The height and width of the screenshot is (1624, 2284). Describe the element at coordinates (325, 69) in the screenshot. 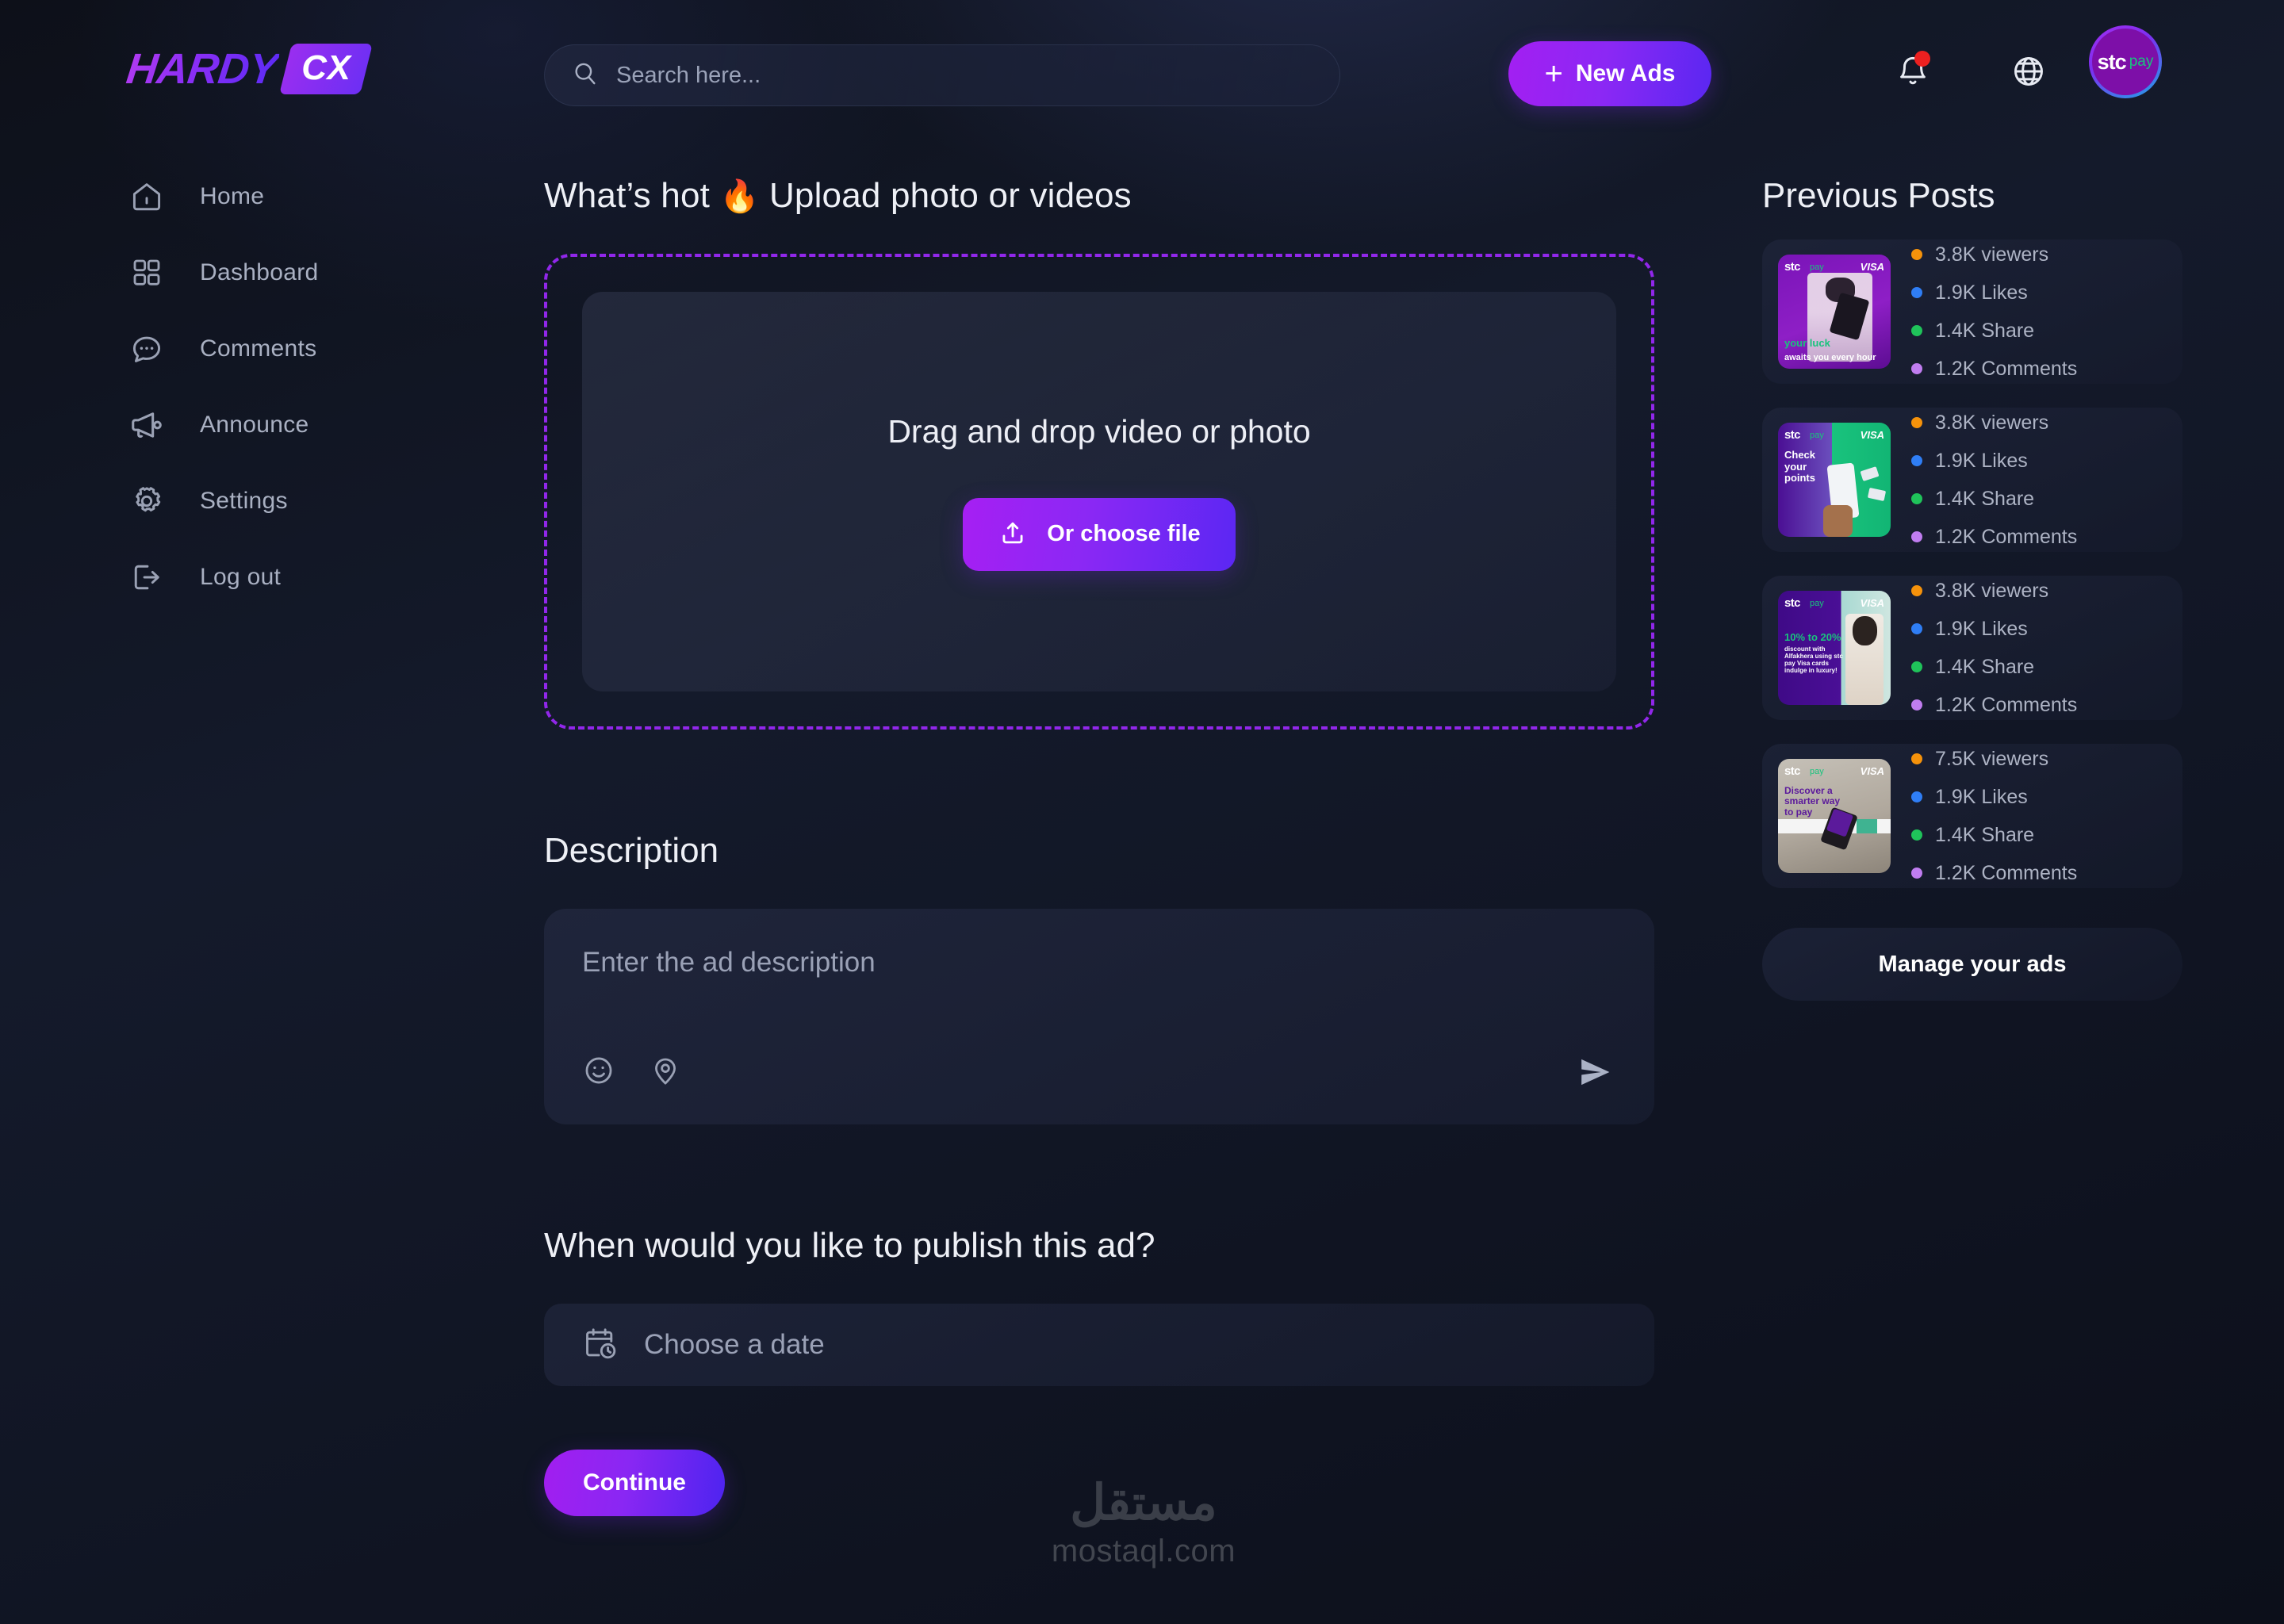

I see `logo-badge-cx: CX` at that location.